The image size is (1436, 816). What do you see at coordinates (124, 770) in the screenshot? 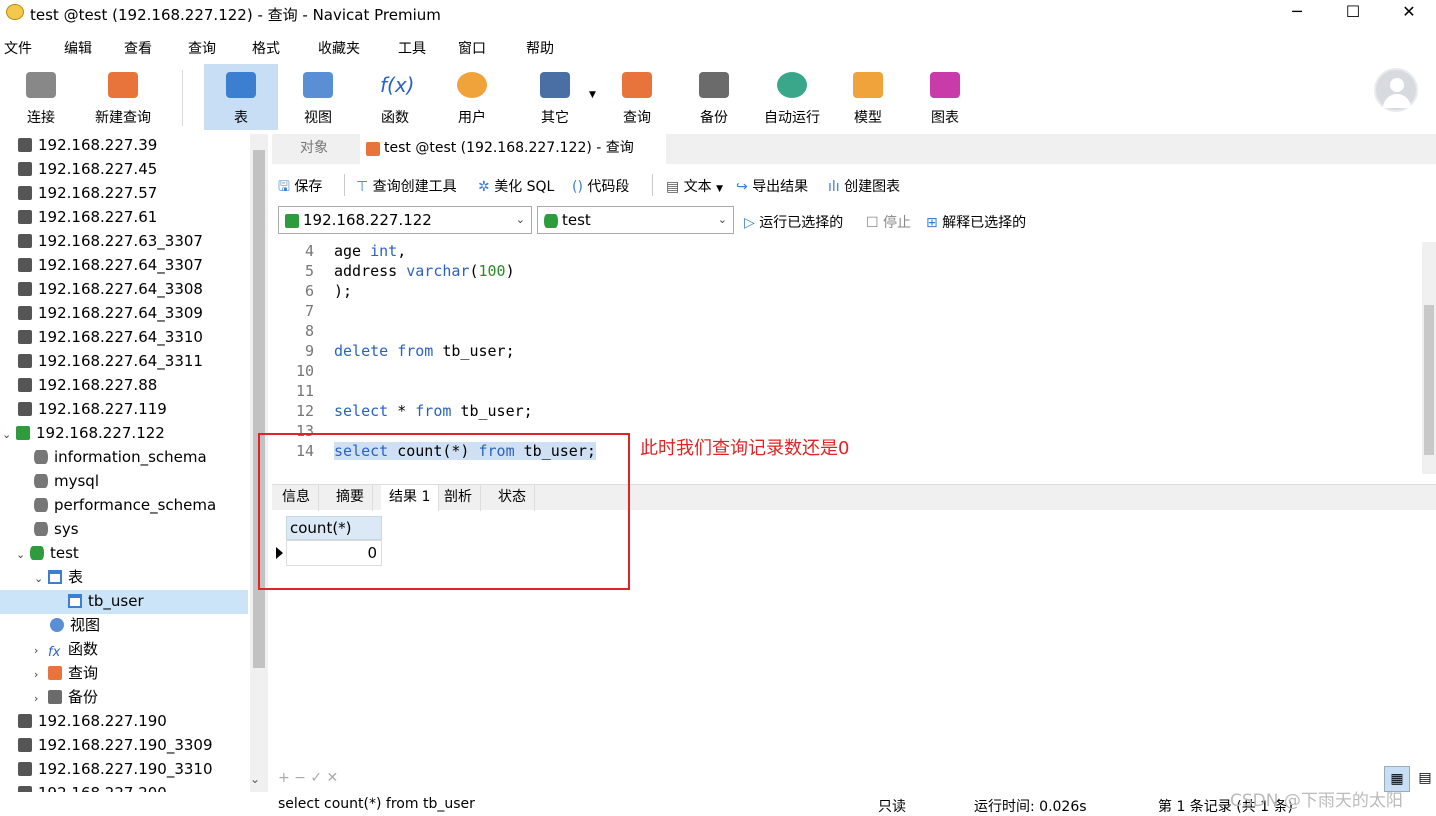
I see `tree-connection: 192.168.227.190_3310` at bounding box center [124, 770].